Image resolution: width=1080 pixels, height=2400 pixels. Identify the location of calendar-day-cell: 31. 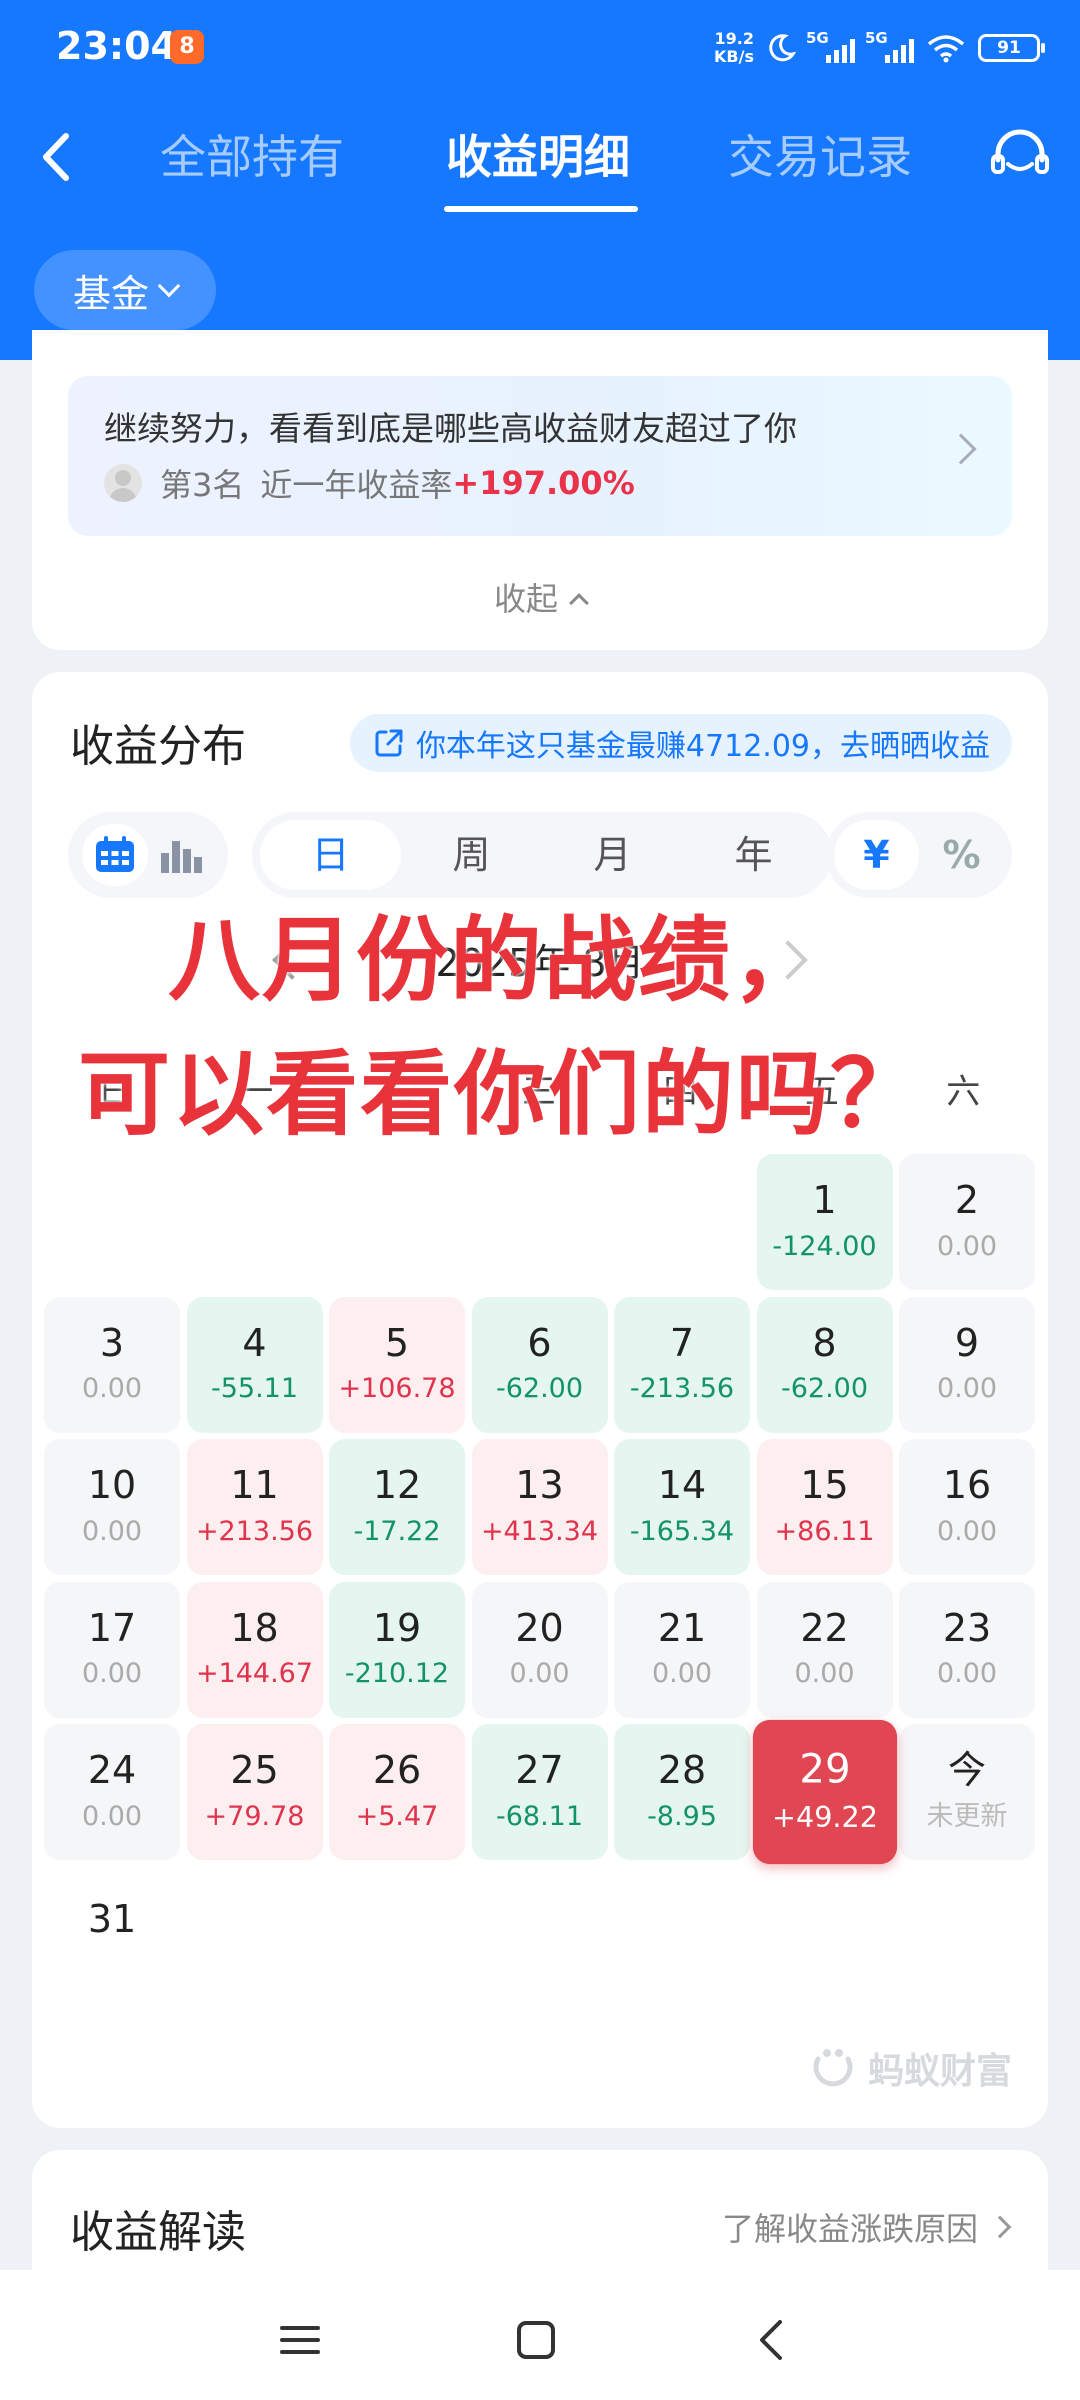
(112, 1935).